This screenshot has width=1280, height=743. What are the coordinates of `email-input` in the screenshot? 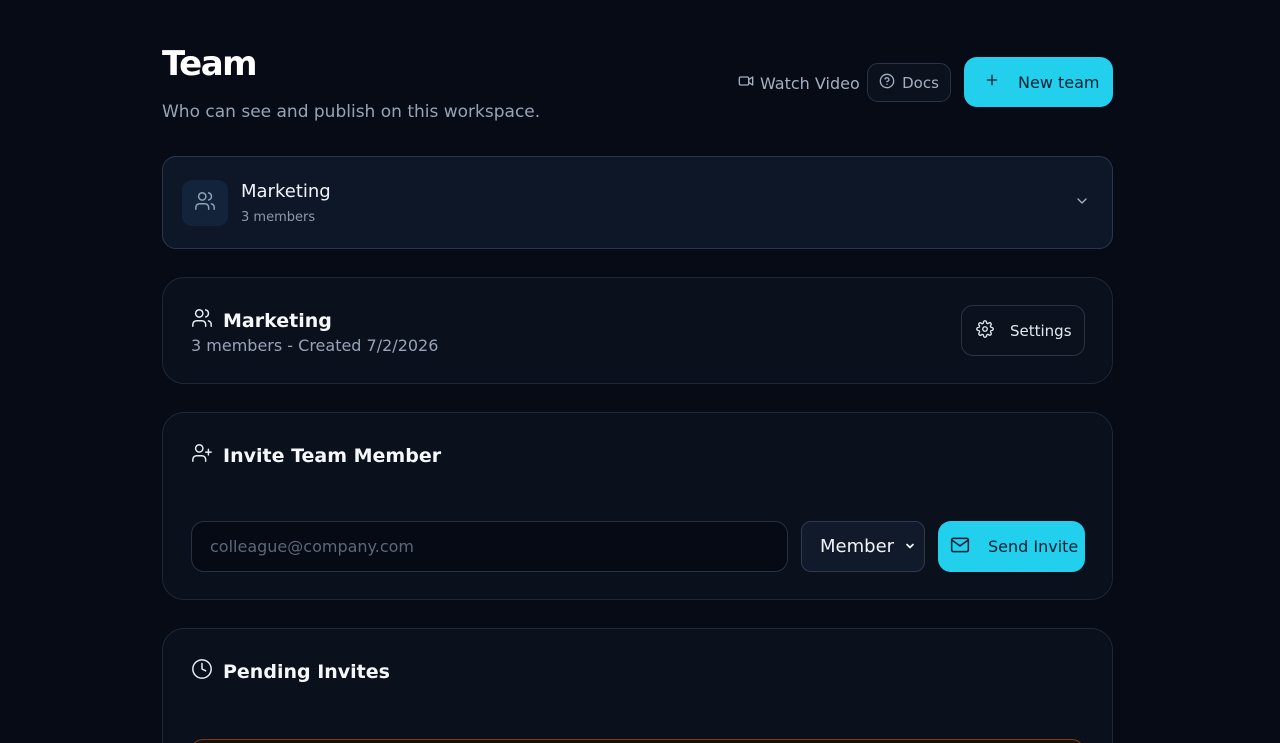 It's located at (489, 546).